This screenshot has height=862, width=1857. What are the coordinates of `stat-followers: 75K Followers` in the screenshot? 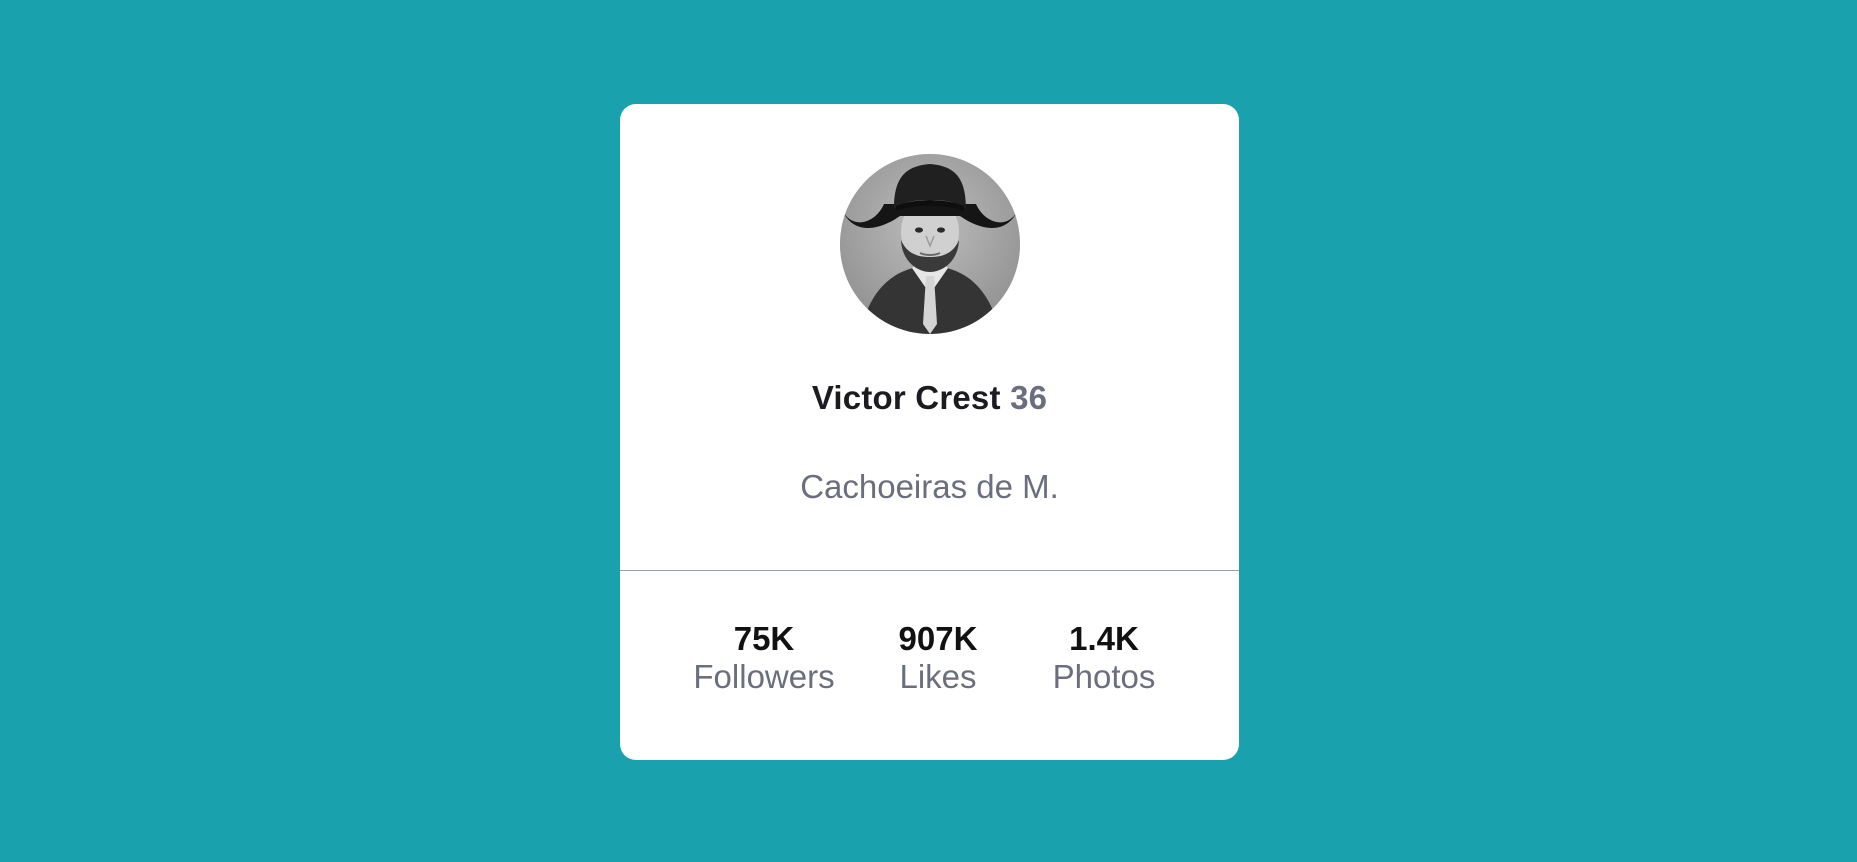 It's located at (764, 657).